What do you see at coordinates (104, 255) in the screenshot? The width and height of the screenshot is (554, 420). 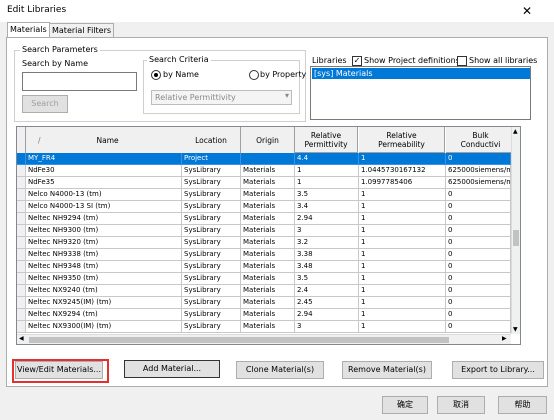 I see `table-cell: Neltec NH9338 (tm)` at bounding box center [104, 255].